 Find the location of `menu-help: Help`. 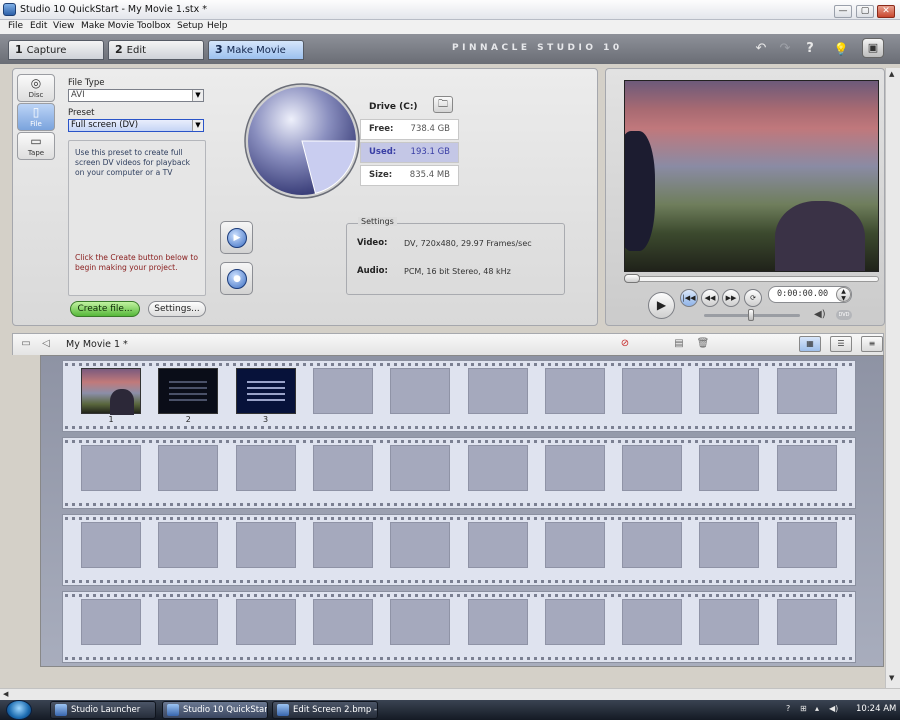

menu-help: Help is located at coordinates (217, 26).